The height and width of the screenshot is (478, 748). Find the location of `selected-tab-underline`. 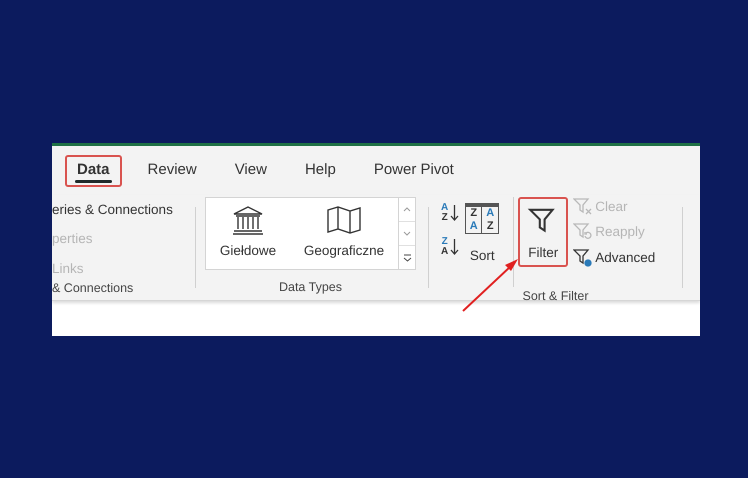

selected-tab-underline is located at coordinates (93, 181).